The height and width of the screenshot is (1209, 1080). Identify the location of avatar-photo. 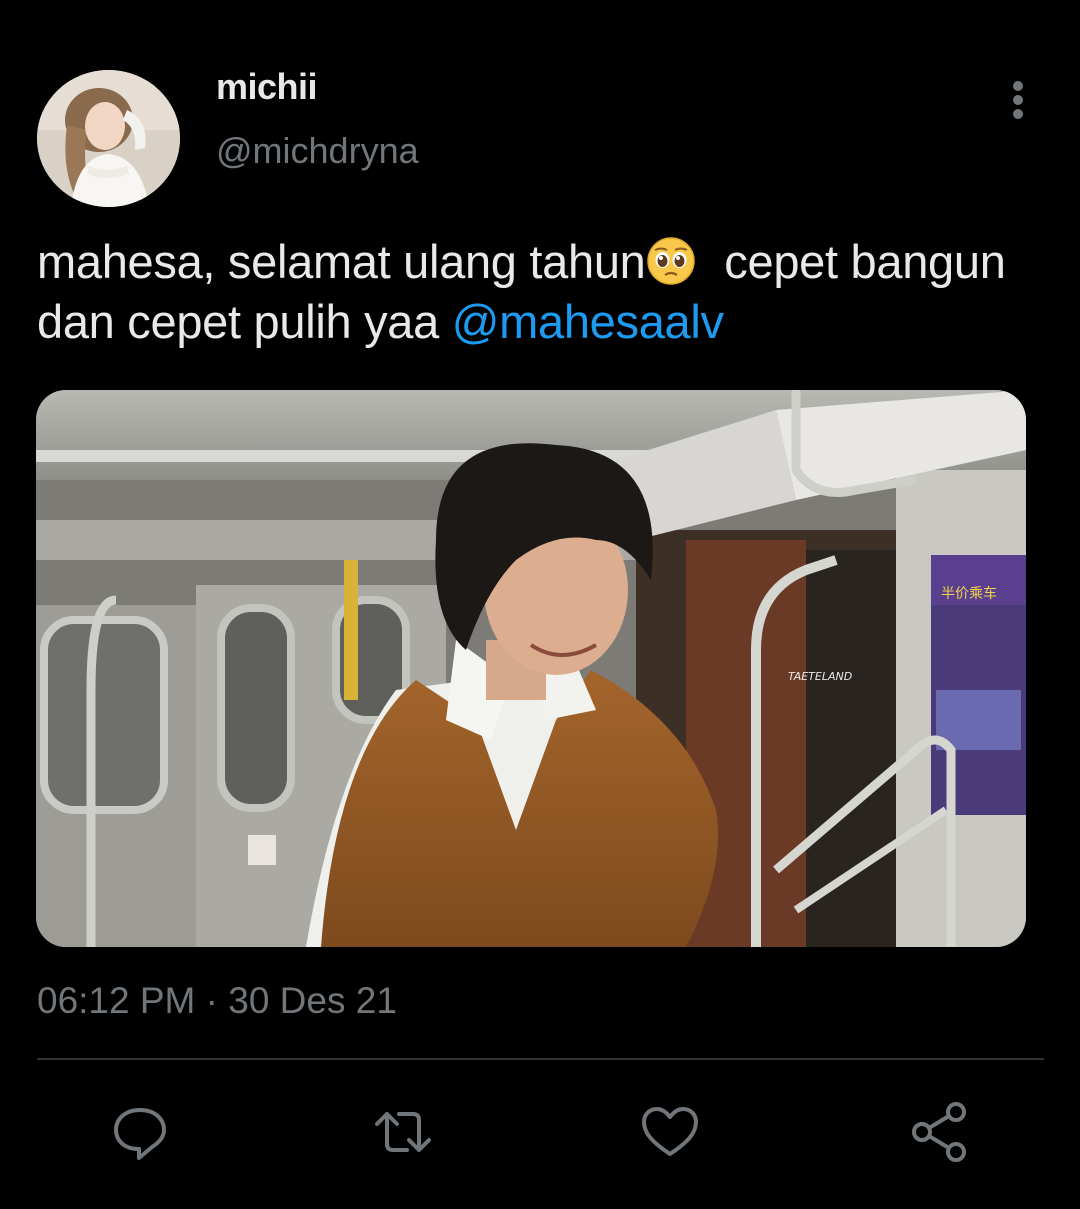
(108, 138).